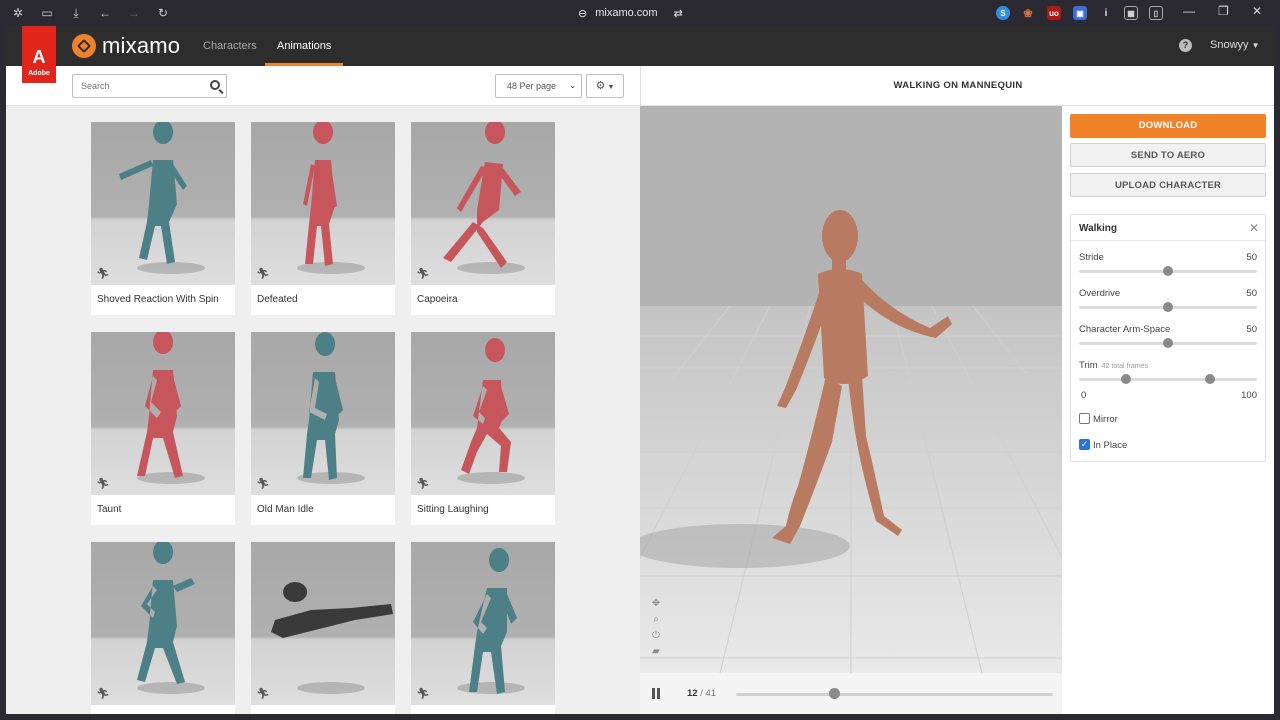  What do you see at coordinates (1054, 13) in the screenshot?
I see `ublock-icon: uo` at bounding box center [1054, 13].